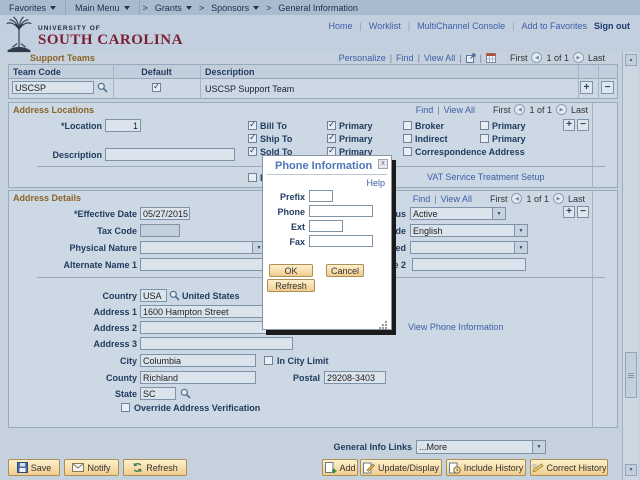 This screenshot has width=640, height=480. I want to click on worklist-link: Worklist, so click(385, 26).